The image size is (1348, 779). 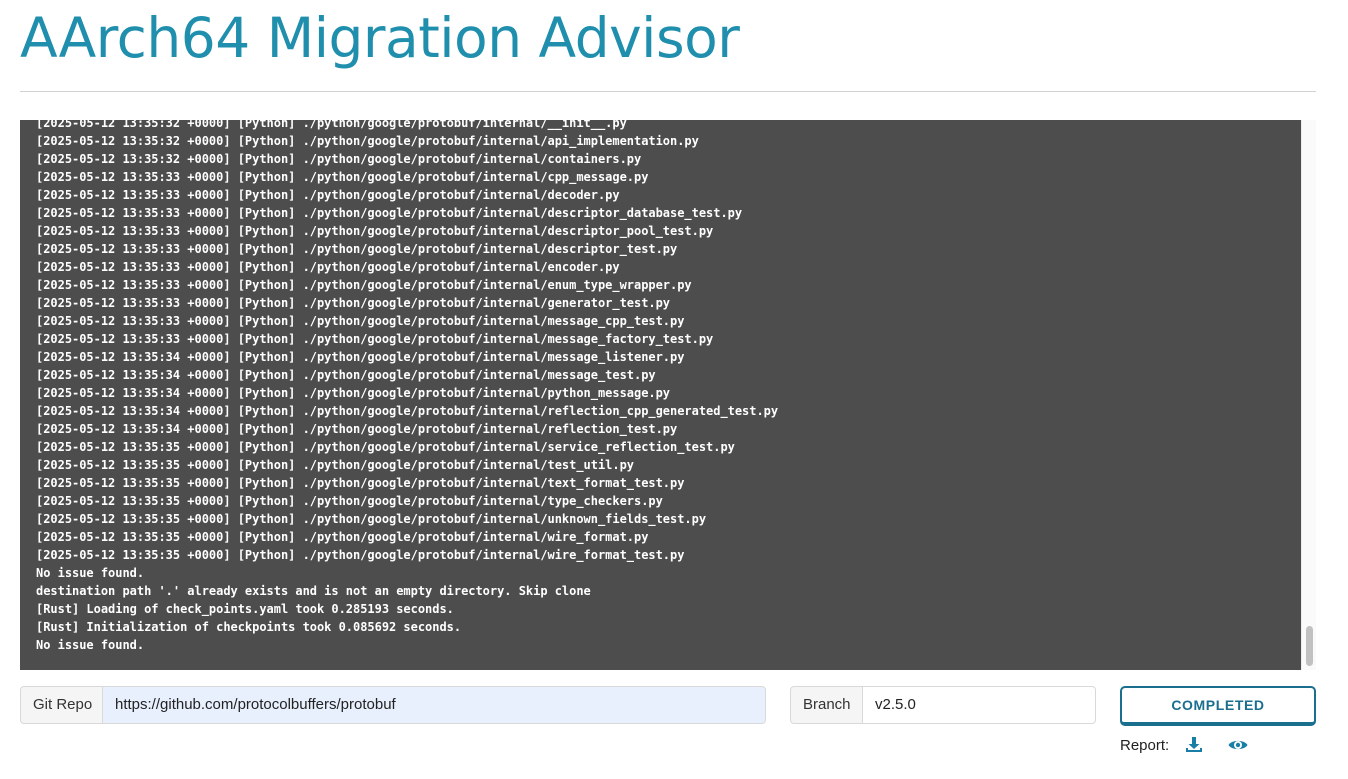 I want to click on log-scrollbar-thumb, so click(x=1309, y=646).